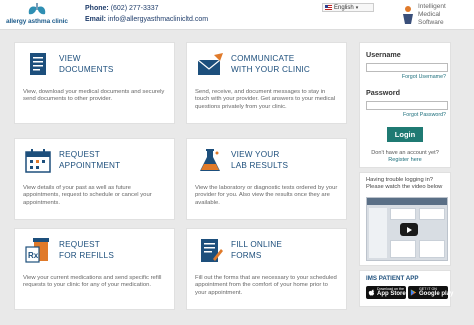 The image size is (474, 325). I want to click on app-store-text: App Store, so click(391, 294).